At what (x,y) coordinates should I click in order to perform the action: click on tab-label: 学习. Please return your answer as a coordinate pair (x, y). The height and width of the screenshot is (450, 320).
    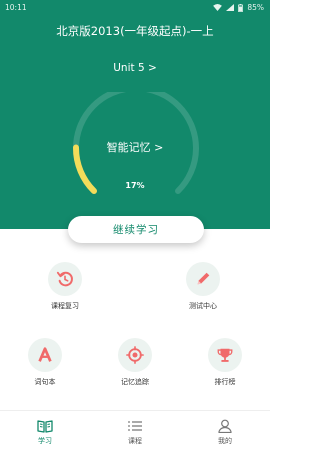
    Looking at the image, I should click on (45, 441).